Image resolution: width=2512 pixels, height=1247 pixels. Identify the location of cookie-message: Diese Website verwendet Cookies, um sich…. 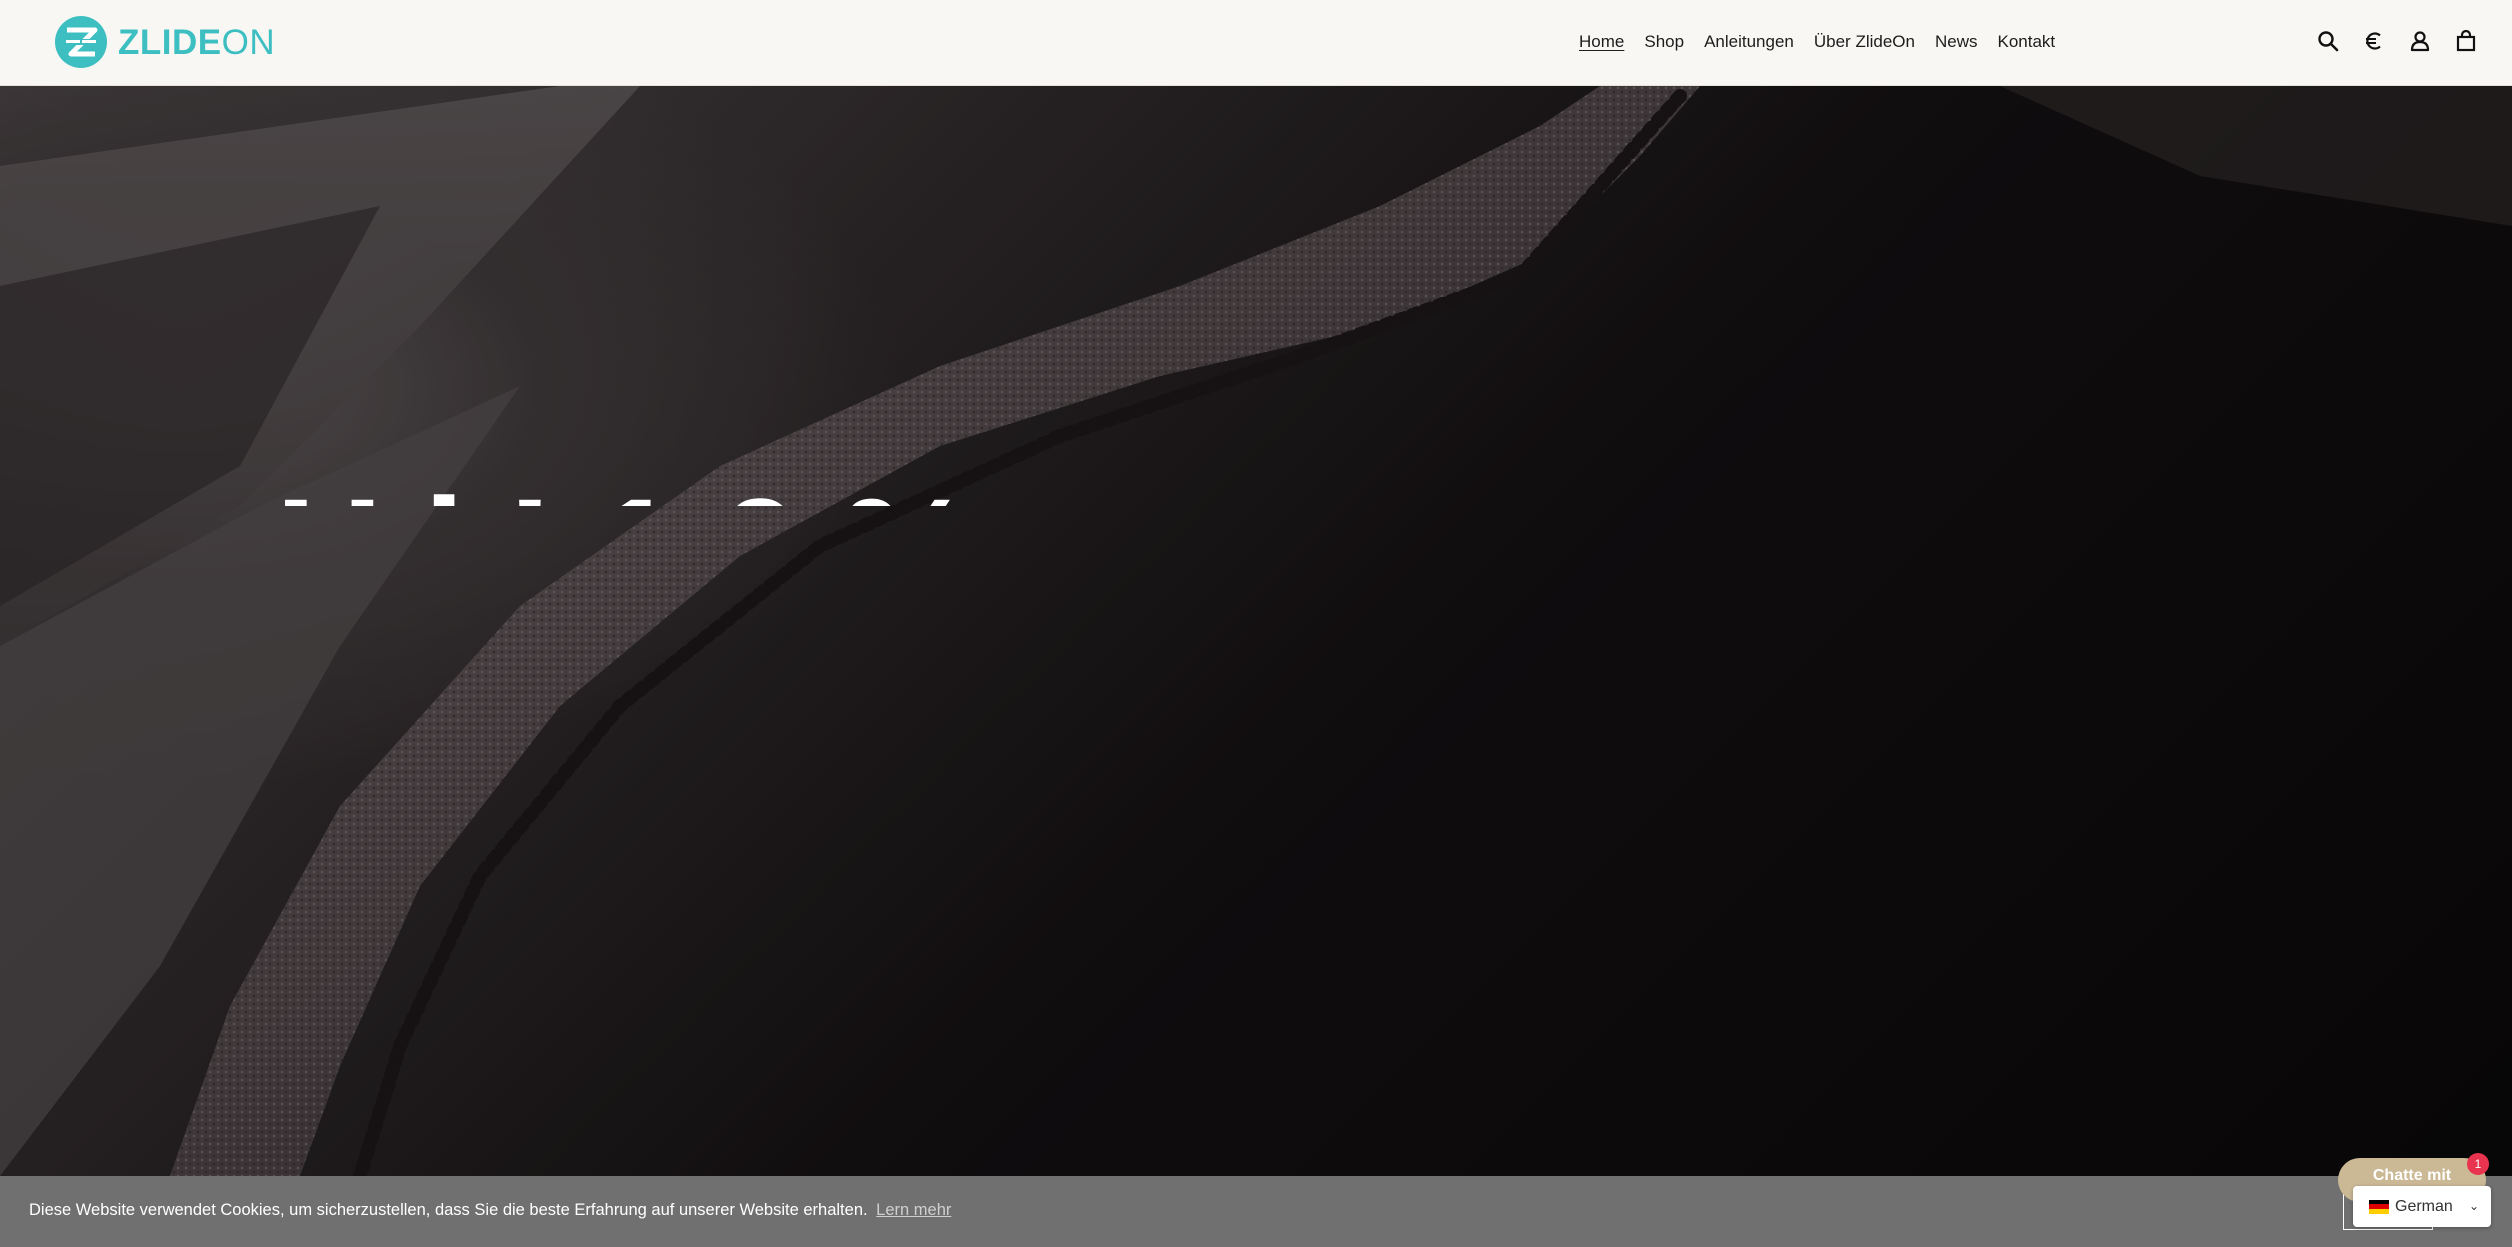
(448, 1210).